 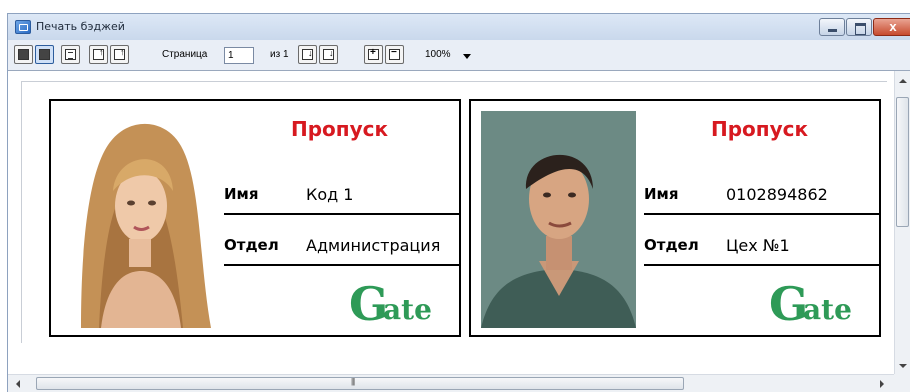 I want to click on department-field: Отдел Администрация, so click(x=342, y=246).